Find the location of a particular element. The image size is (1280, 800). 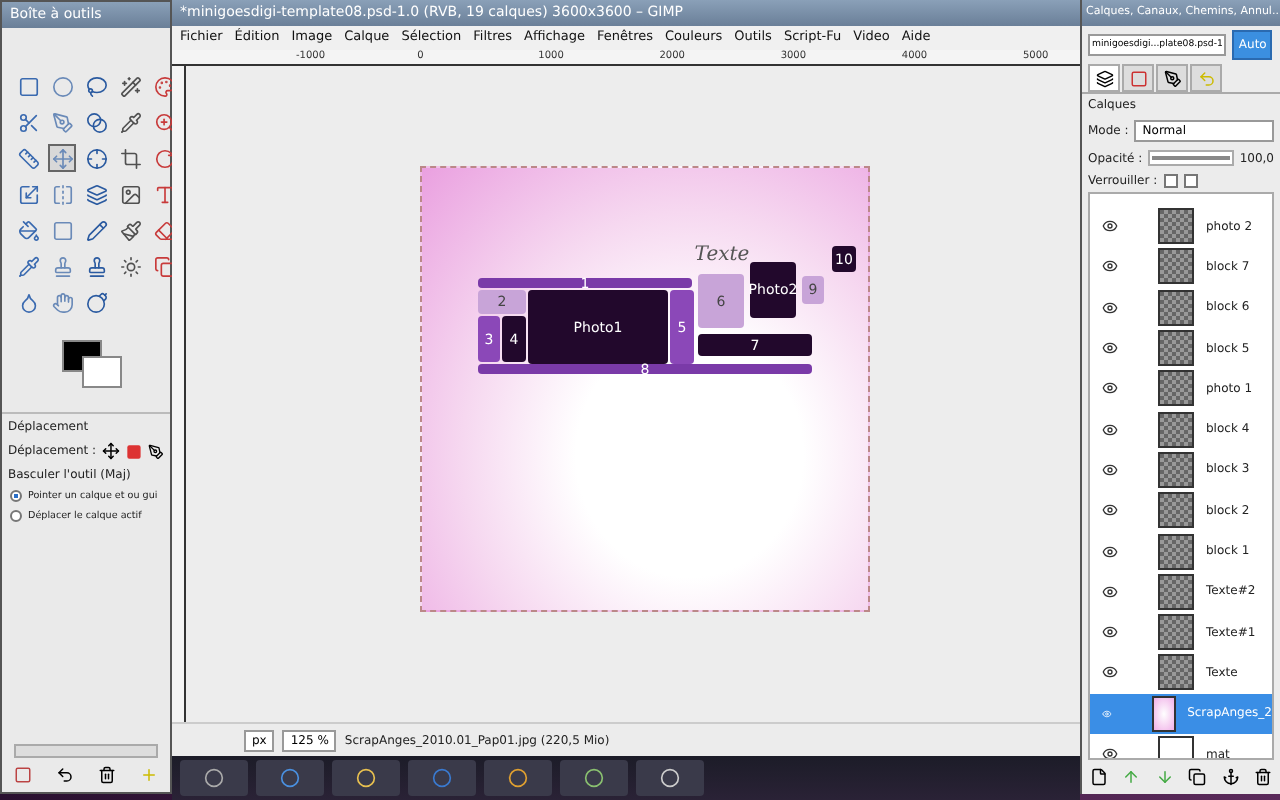

scrollbar is located at coordinates (86, 751).